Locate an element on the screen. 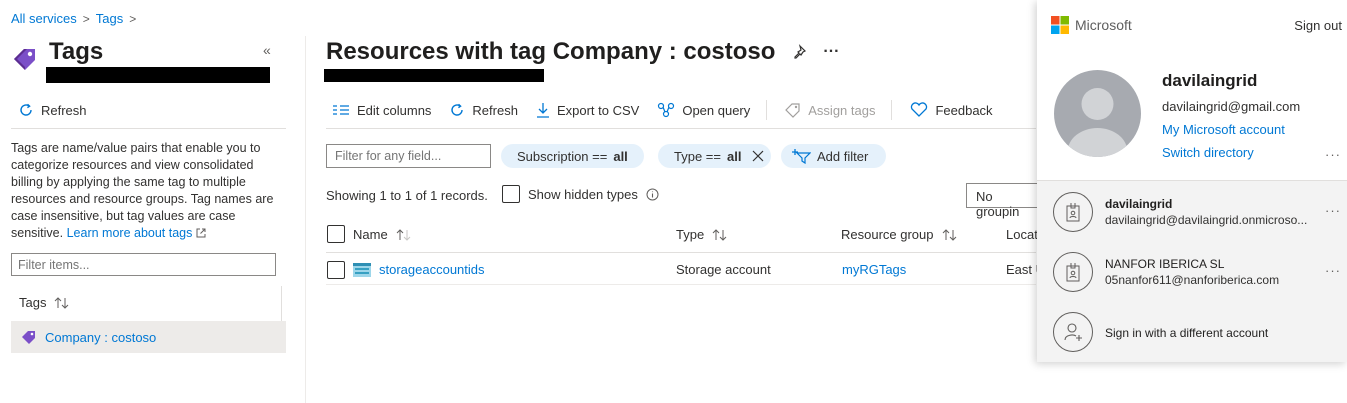  column-divider is located at coordinates (281, 304).